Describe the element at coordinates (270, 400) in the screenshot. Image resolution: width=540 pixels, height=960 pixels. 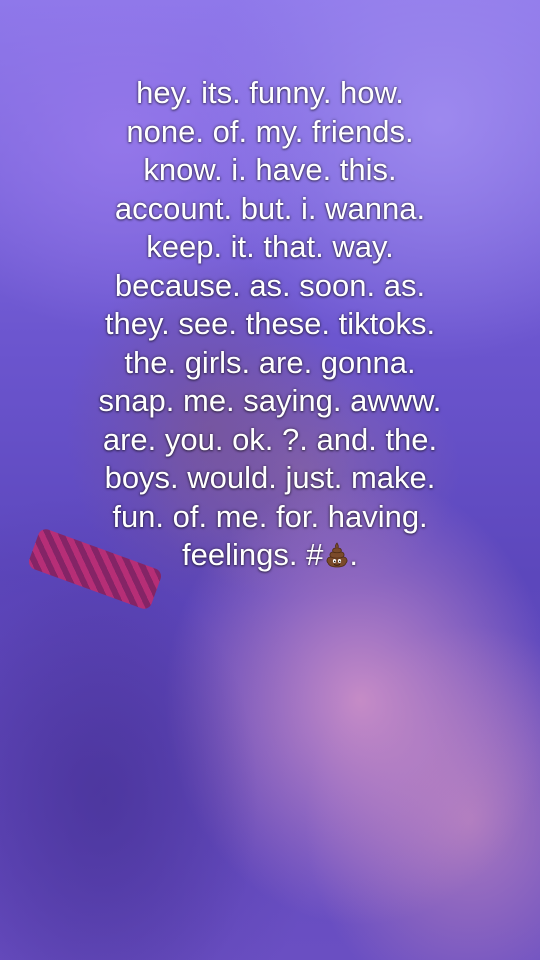
I see `caption-line: snap. me. saying. awww.` at that location.